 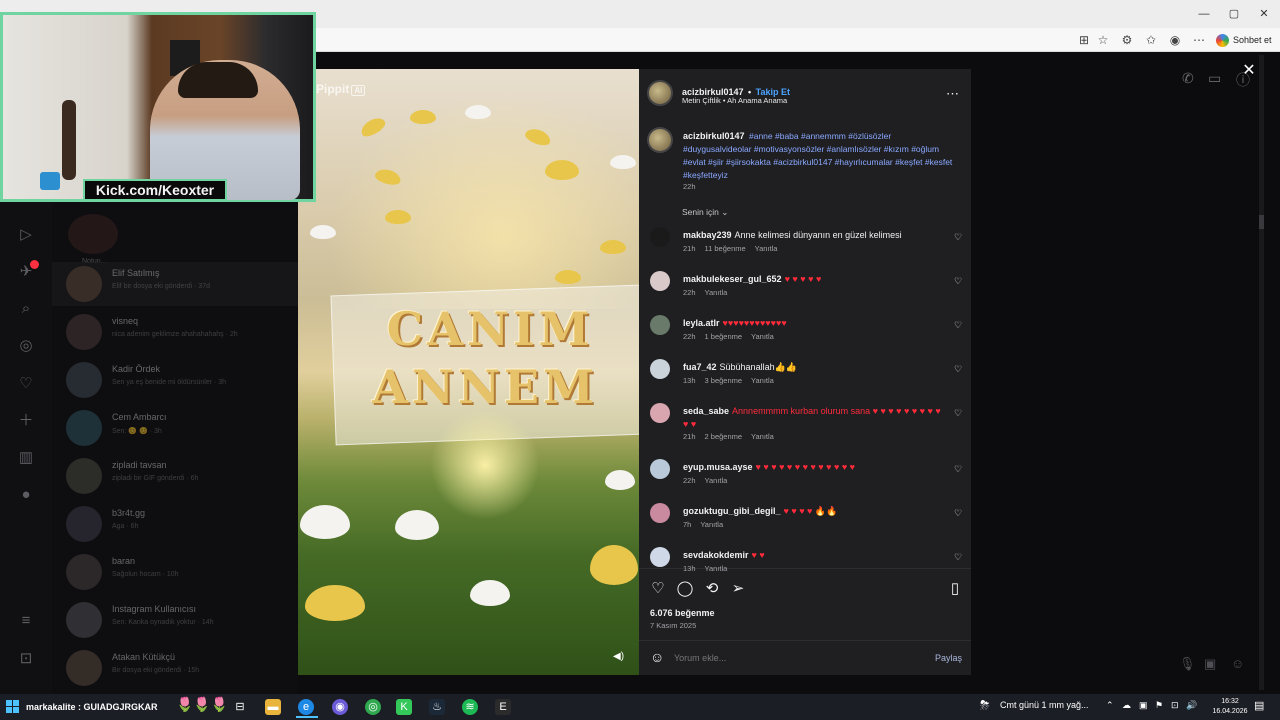 What do you see at coordinates (26, 309) in the screenshot?
I see `search-icon: ⌕` at bounding box center [26, 309].